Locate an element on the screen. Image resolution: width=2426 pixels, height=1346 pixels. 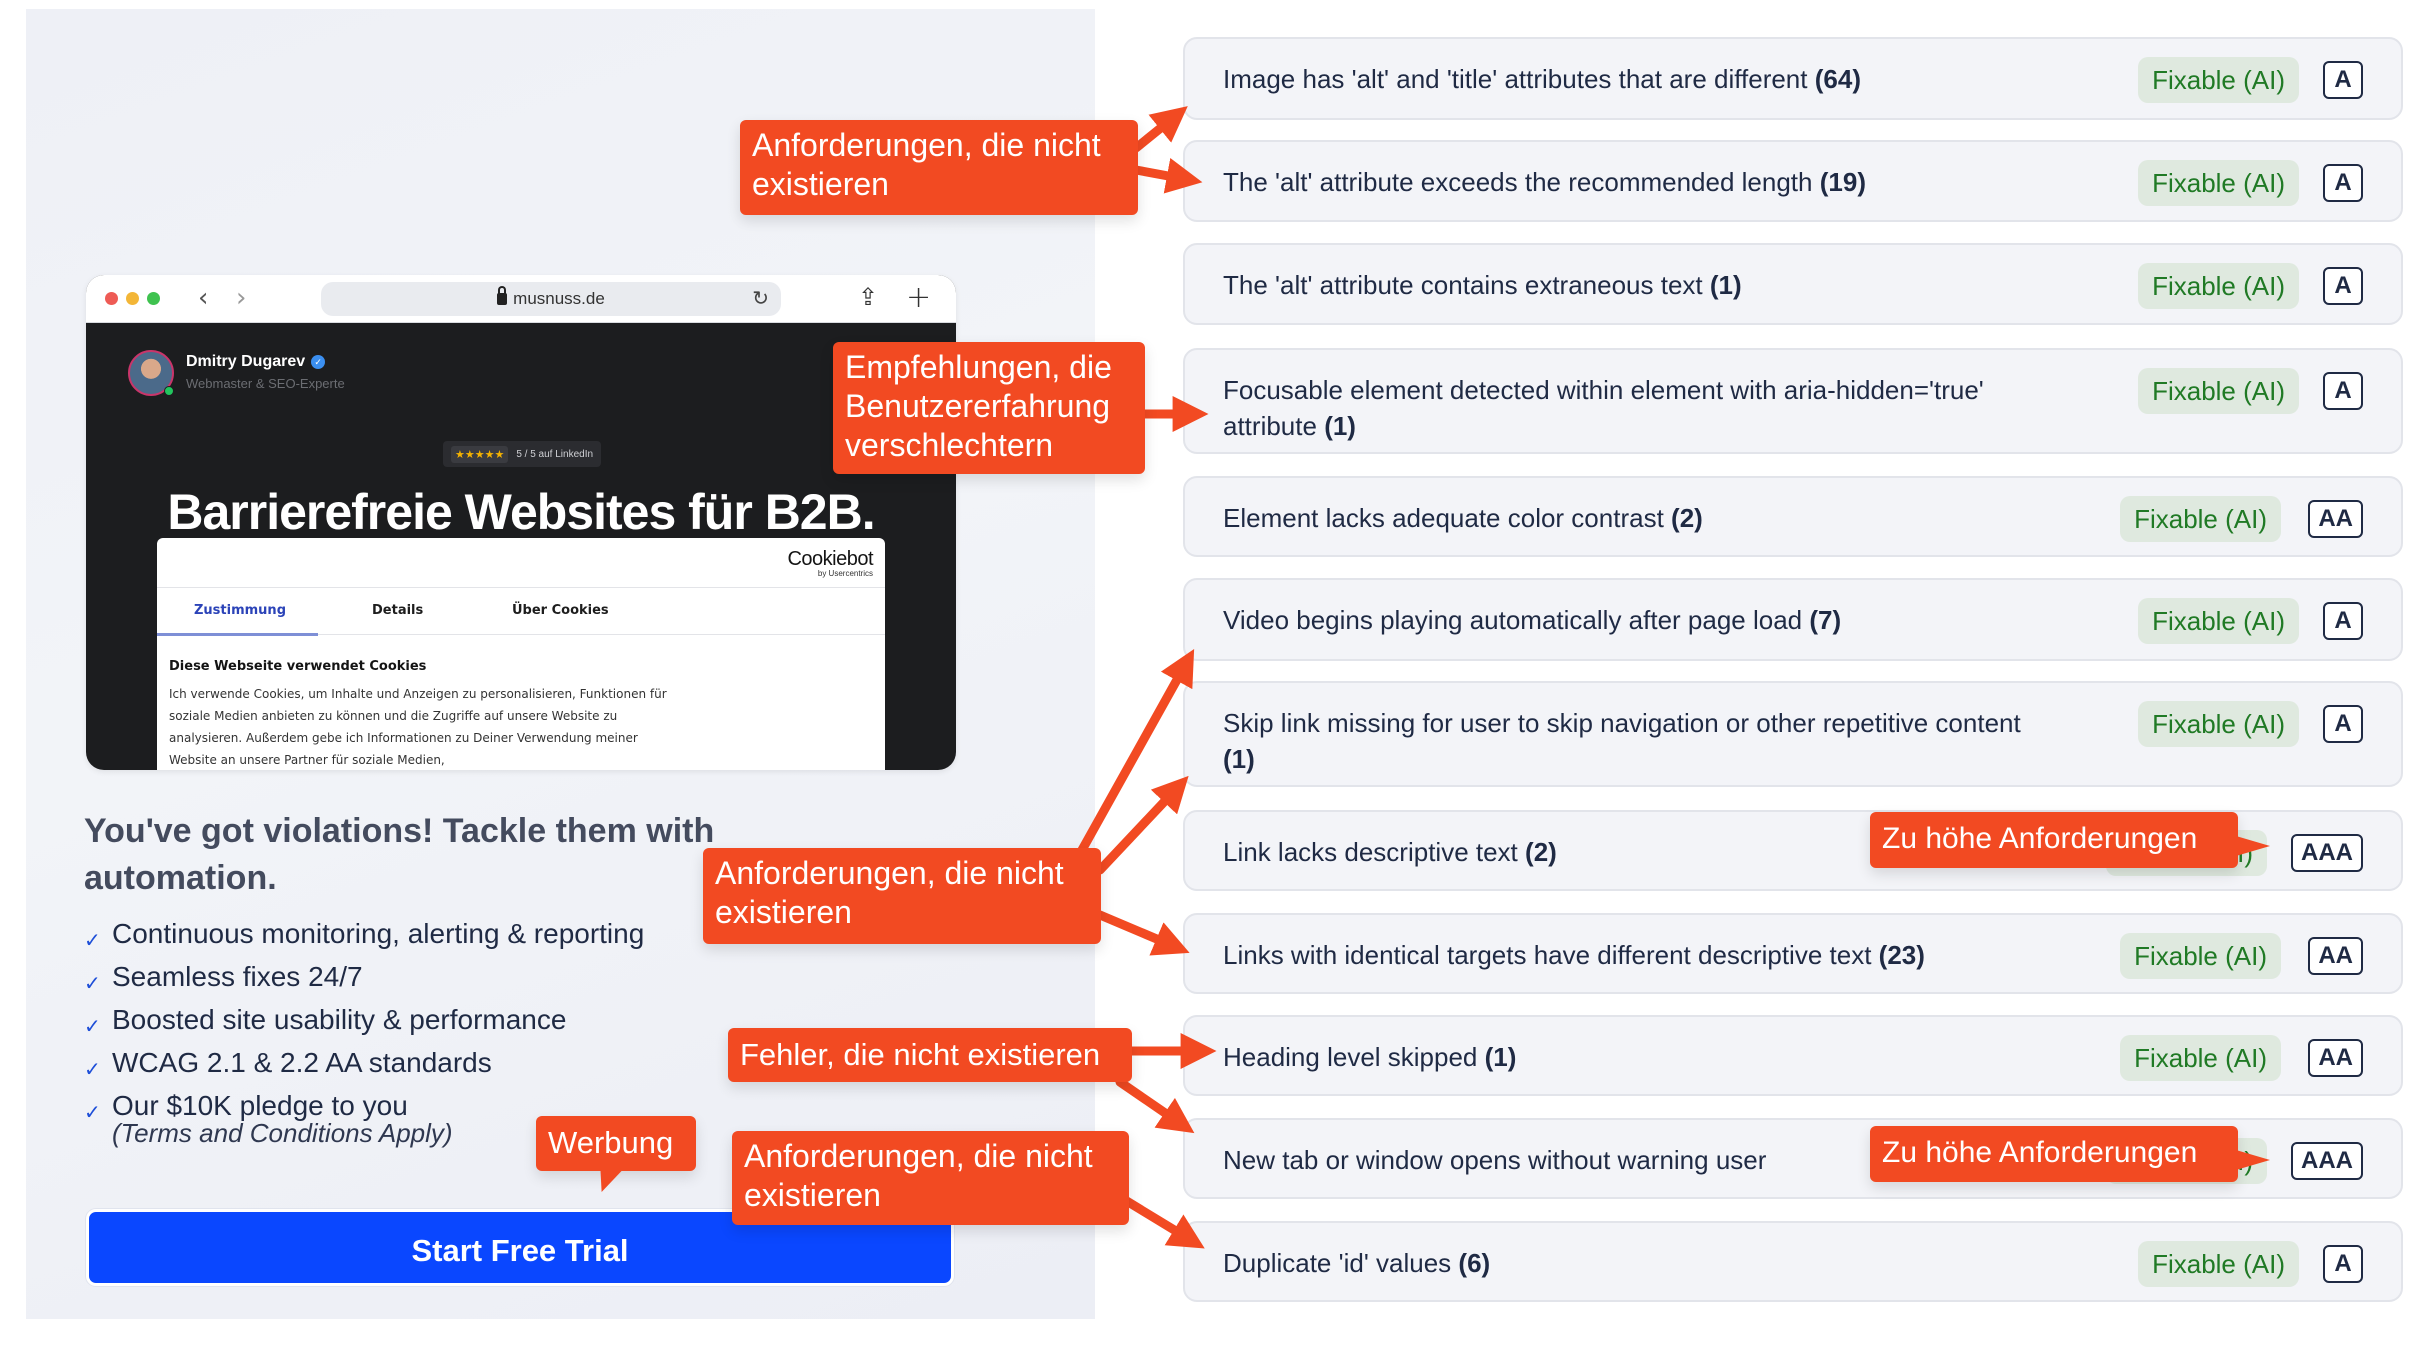
cookie-heading: Diese Webseite verwendet Cookies is located at coordinates (298, 666).